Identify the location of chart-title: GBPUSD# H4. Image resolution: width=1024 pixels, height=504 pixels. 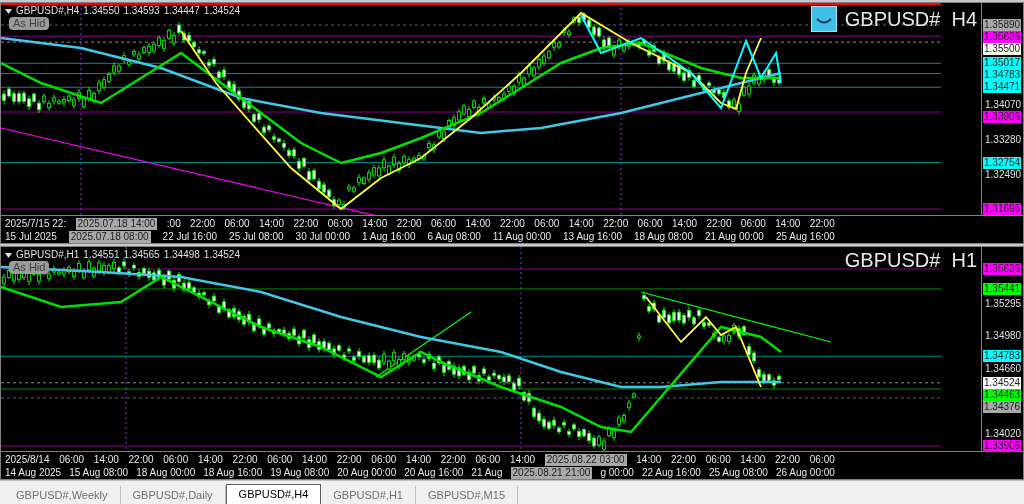
(910, 19).